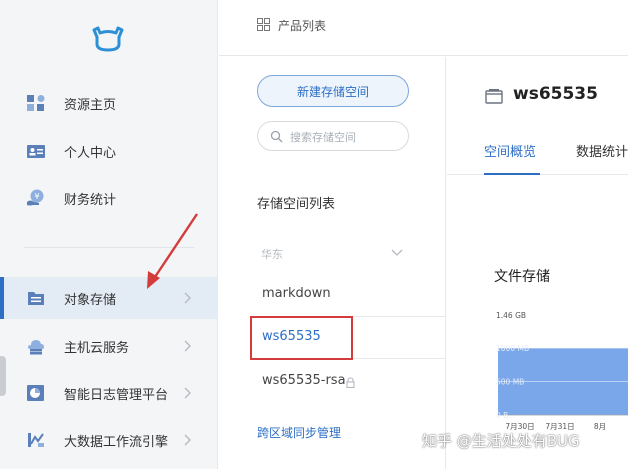 Image resolution: width=628 pixels, height=469 pixels. Describe the element at coordinates (35, 393) in the screenshot. I see `pie-chart-icon` at that location.